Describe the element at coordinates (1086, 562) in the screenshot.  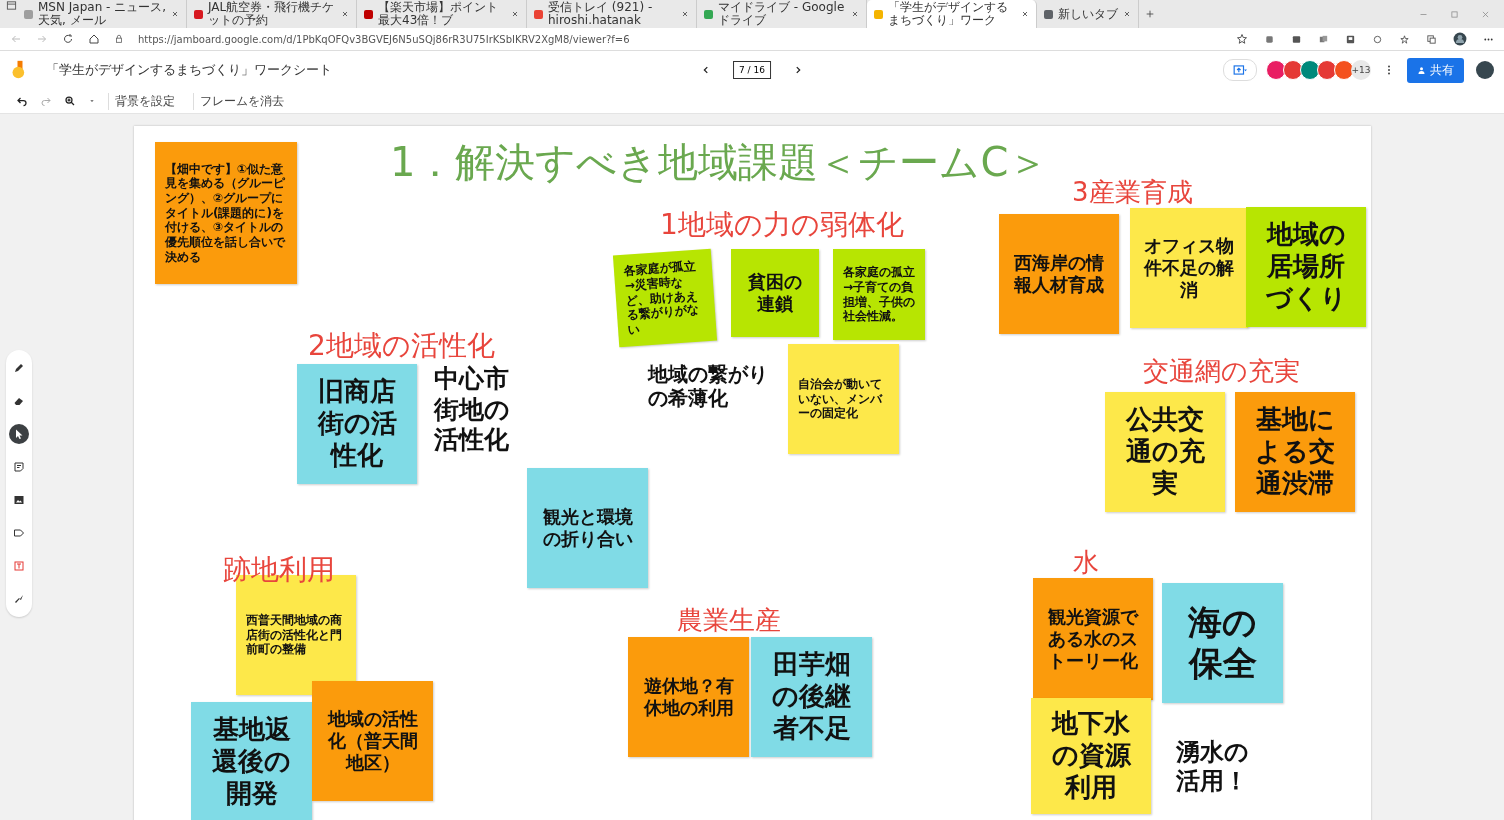
I see `heading: 水` at that location.